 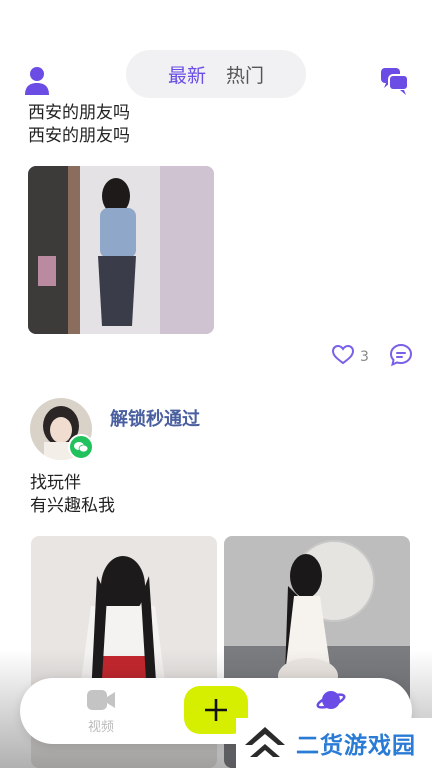 I want to click on video-camera-icon, so click(x=101, y=702).